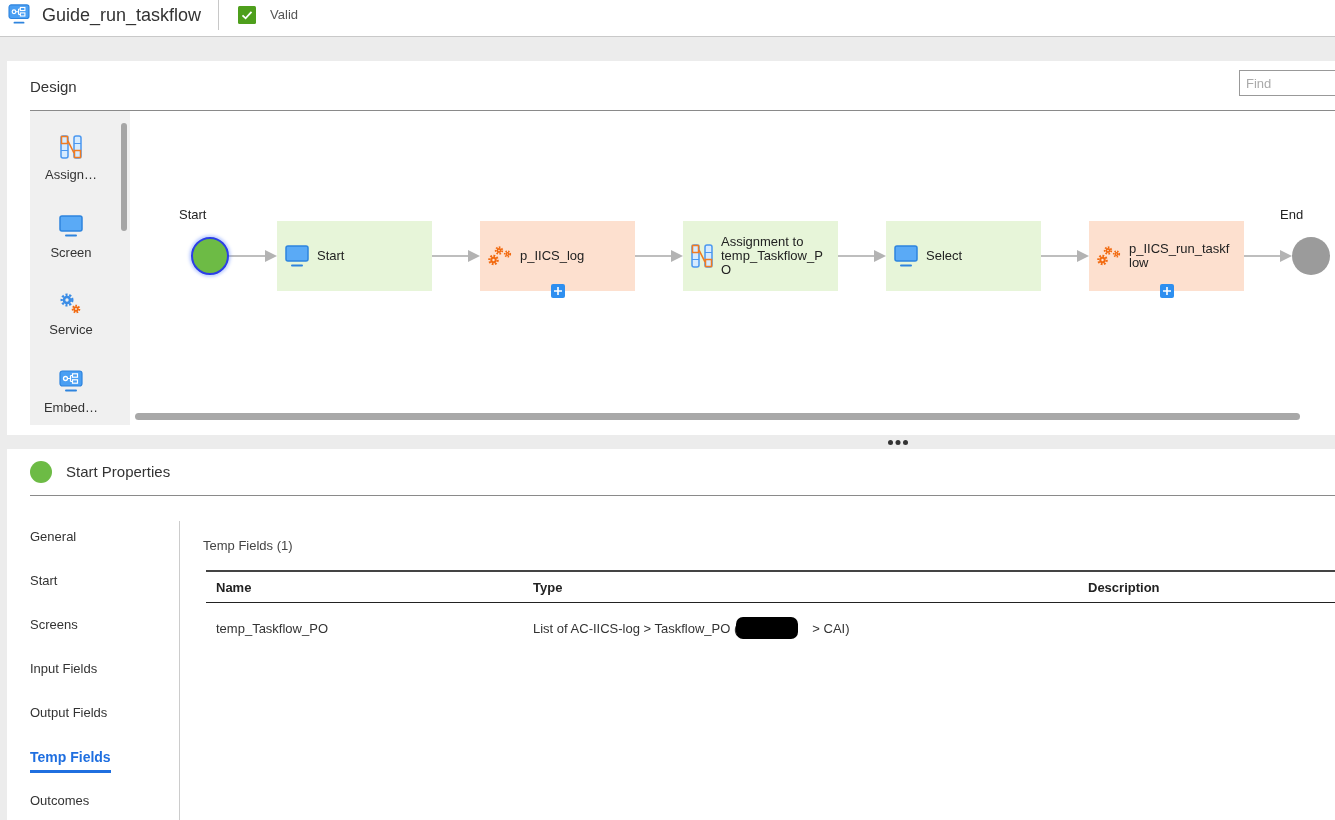  I want to click on flow-step: Assignment to temp_Taskflow_PO, so click(760, 256).